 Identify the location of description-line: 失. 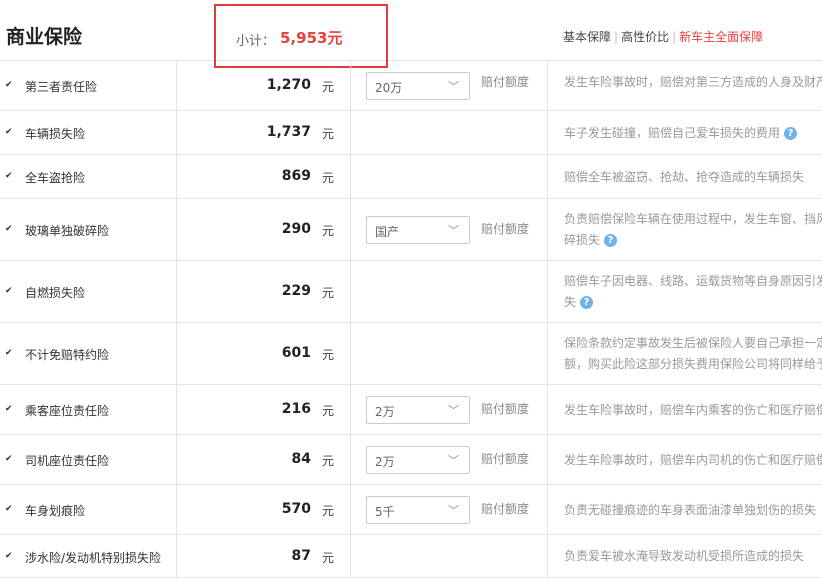
(570, 302).